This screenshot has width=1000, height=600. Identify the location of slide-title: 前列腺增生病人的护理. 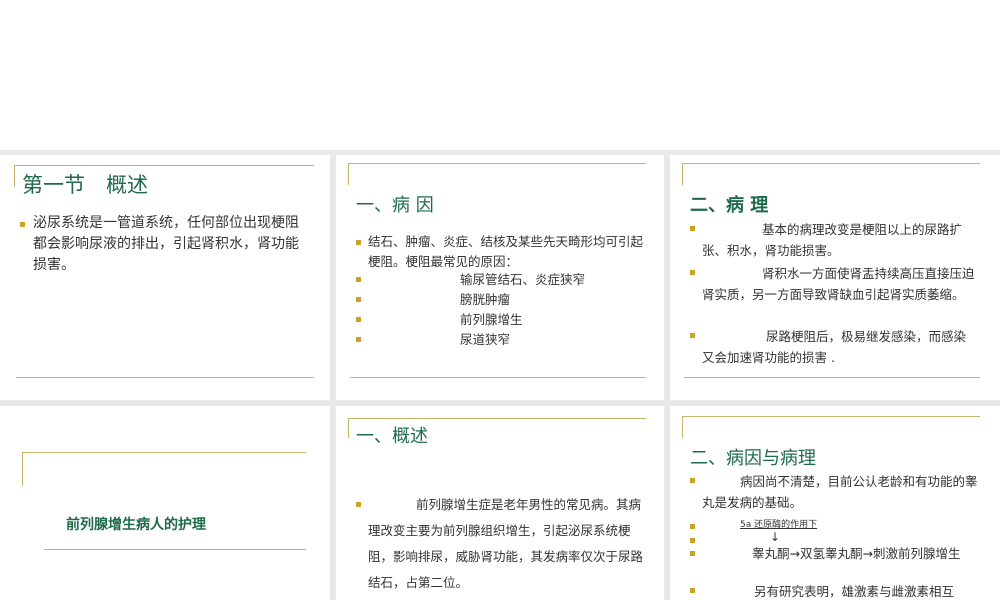
(136, 525).